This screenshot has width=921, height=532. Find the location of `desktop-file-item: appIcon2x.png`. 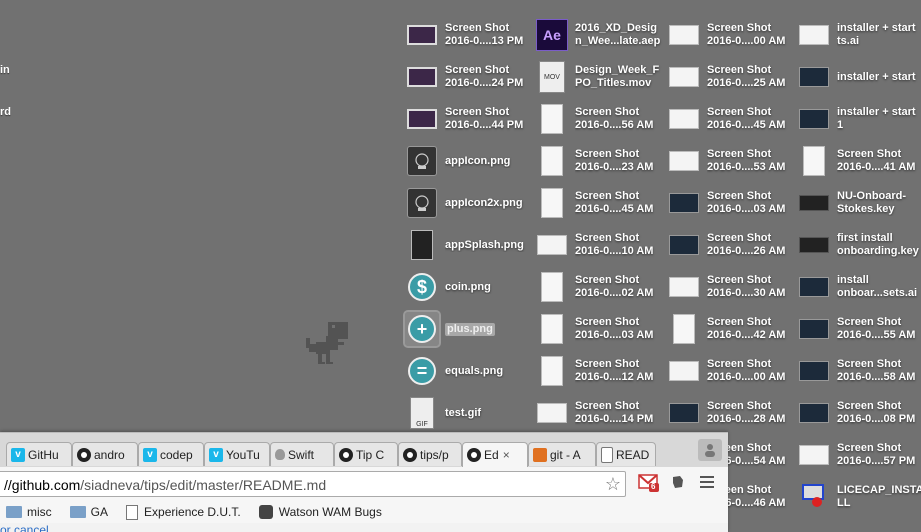

desktop-file-item: appIcon2x.png is located at coordinates (470, 203).